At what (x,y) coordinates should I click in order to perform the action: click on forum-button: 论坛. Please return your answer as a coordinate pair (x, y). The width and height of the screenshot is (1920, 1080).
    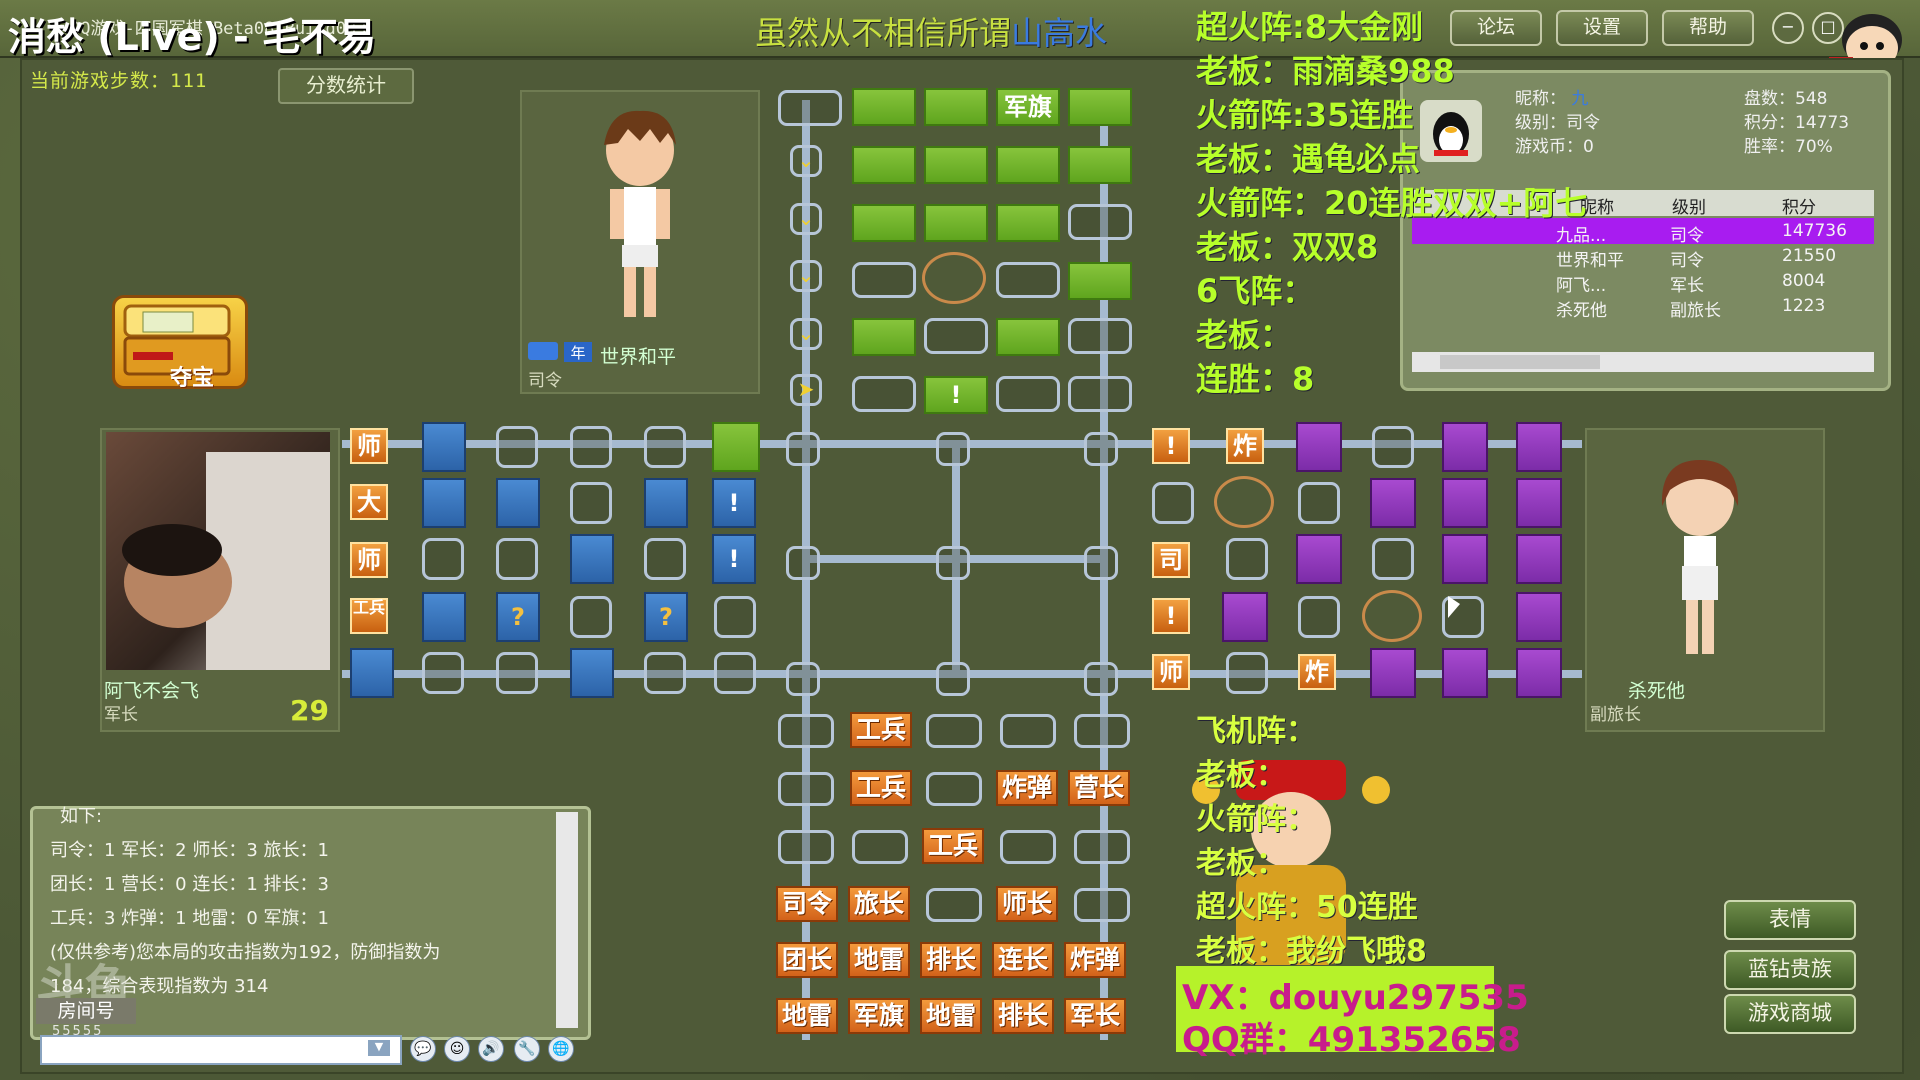
    Looking at the image, I should click on (1496, 28).